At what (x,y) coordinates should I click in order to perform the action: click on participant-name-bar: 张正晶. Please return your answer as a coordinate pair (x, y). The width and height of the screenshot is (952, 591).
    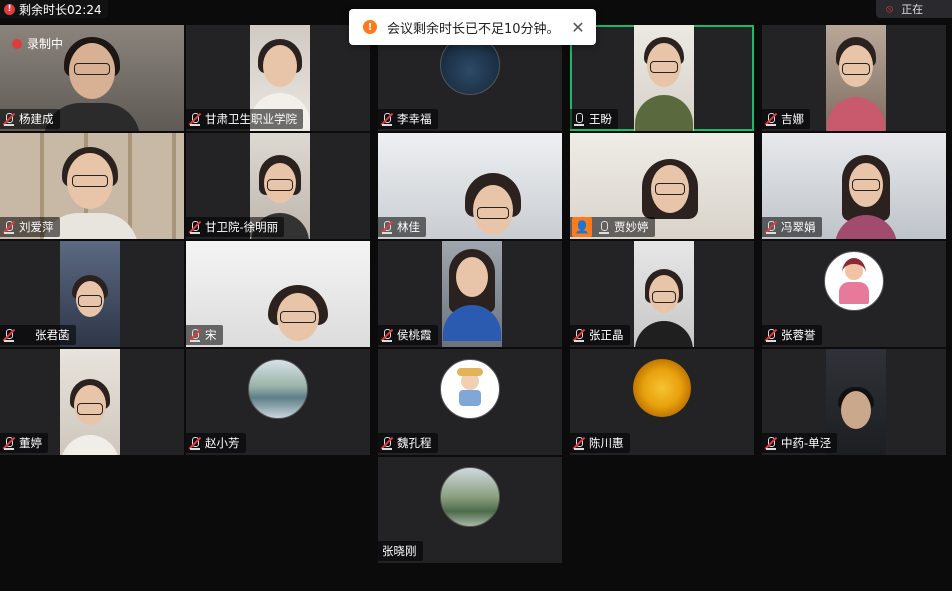
    Looking at the image, I should click on (600, 335).